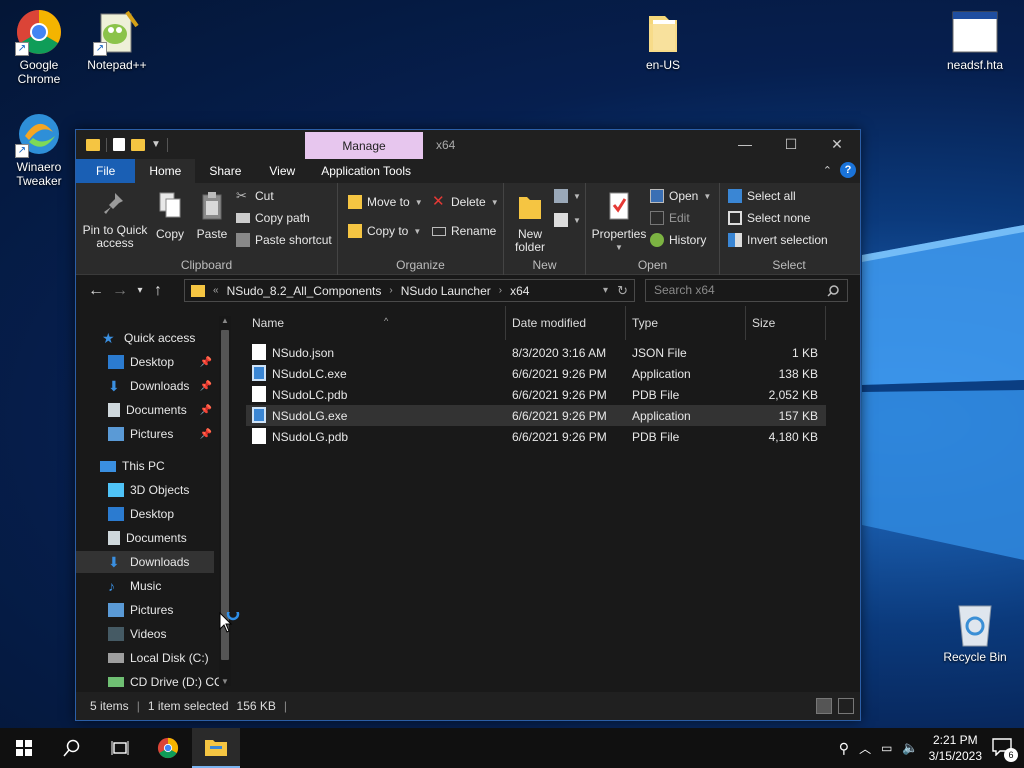 This screenshot has height=768, width=1024. Describe the element at coordinates (366, 171) in the screenshot. I see `tab-application-tools: Application Tools` at that location.